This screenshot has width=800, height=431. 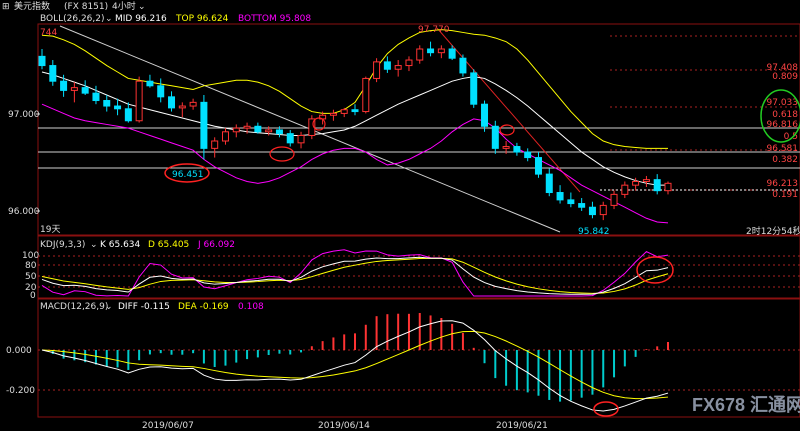 I want to click on fib-level-label: 97.033, so click(x=783, y=103).